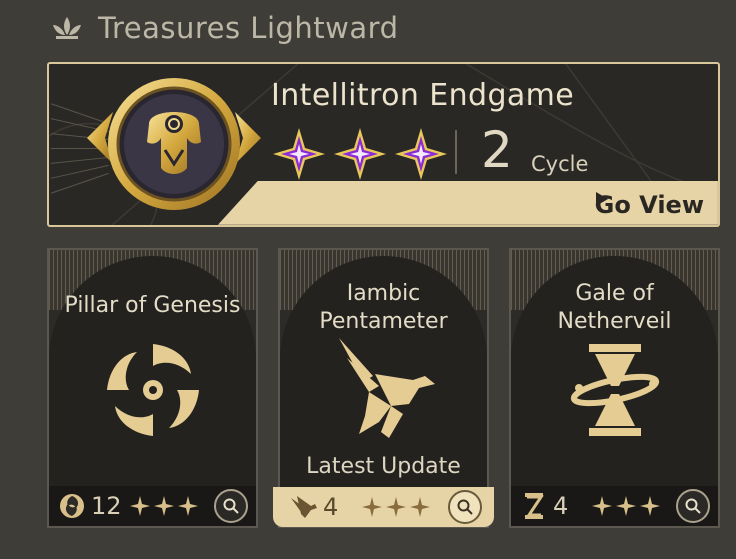 This screenshot has width=736, height=559. I want to click on go-view-bar: Go View, so click(383, 203).